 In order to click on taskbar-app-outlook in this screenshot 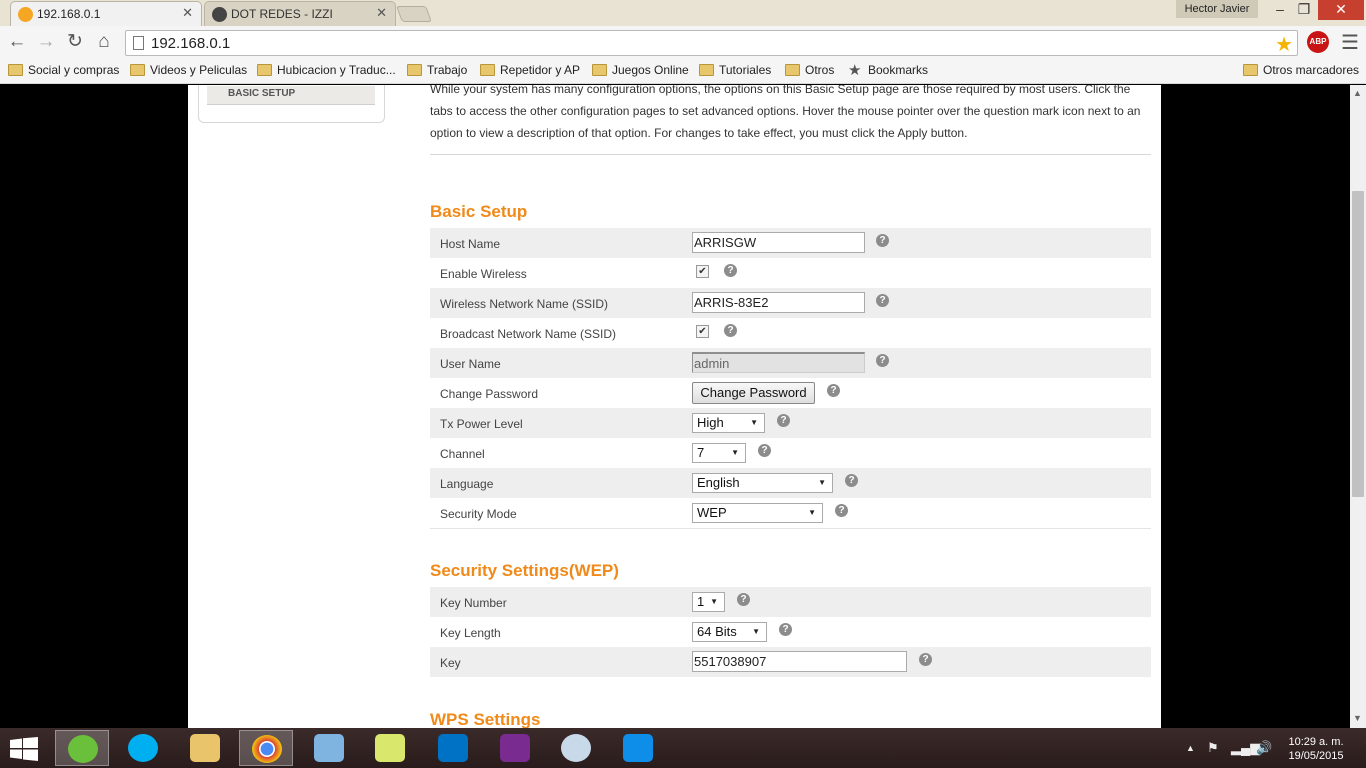, I will do `click(453, 748)`.